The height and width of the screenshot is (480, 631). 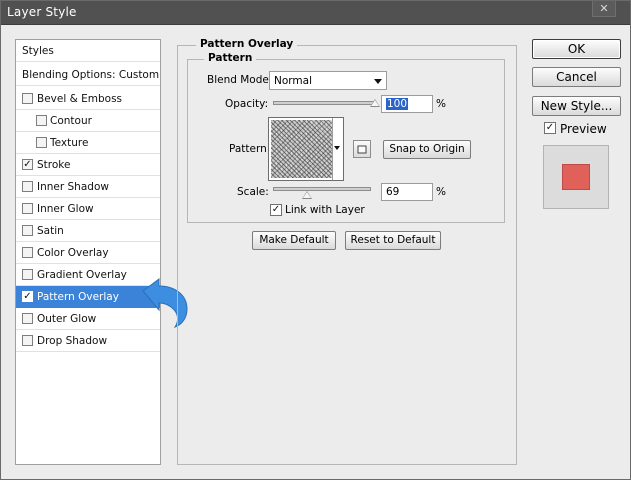 What do you see at coordinates (88, 231) in the screenshot?
I see `style-item-satin: Satin` at bounding box center [88, 231].